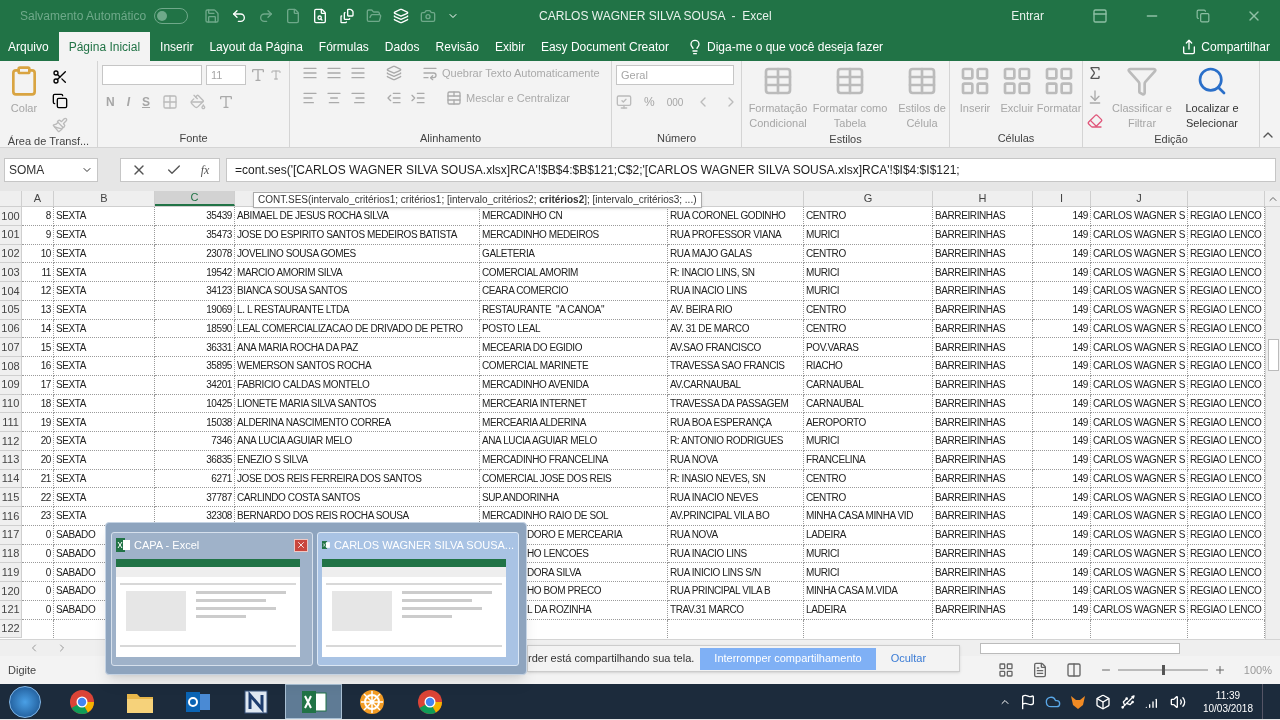 This screenshot has height=720, width=1280. I want to click on start-button, so click(25, 701).